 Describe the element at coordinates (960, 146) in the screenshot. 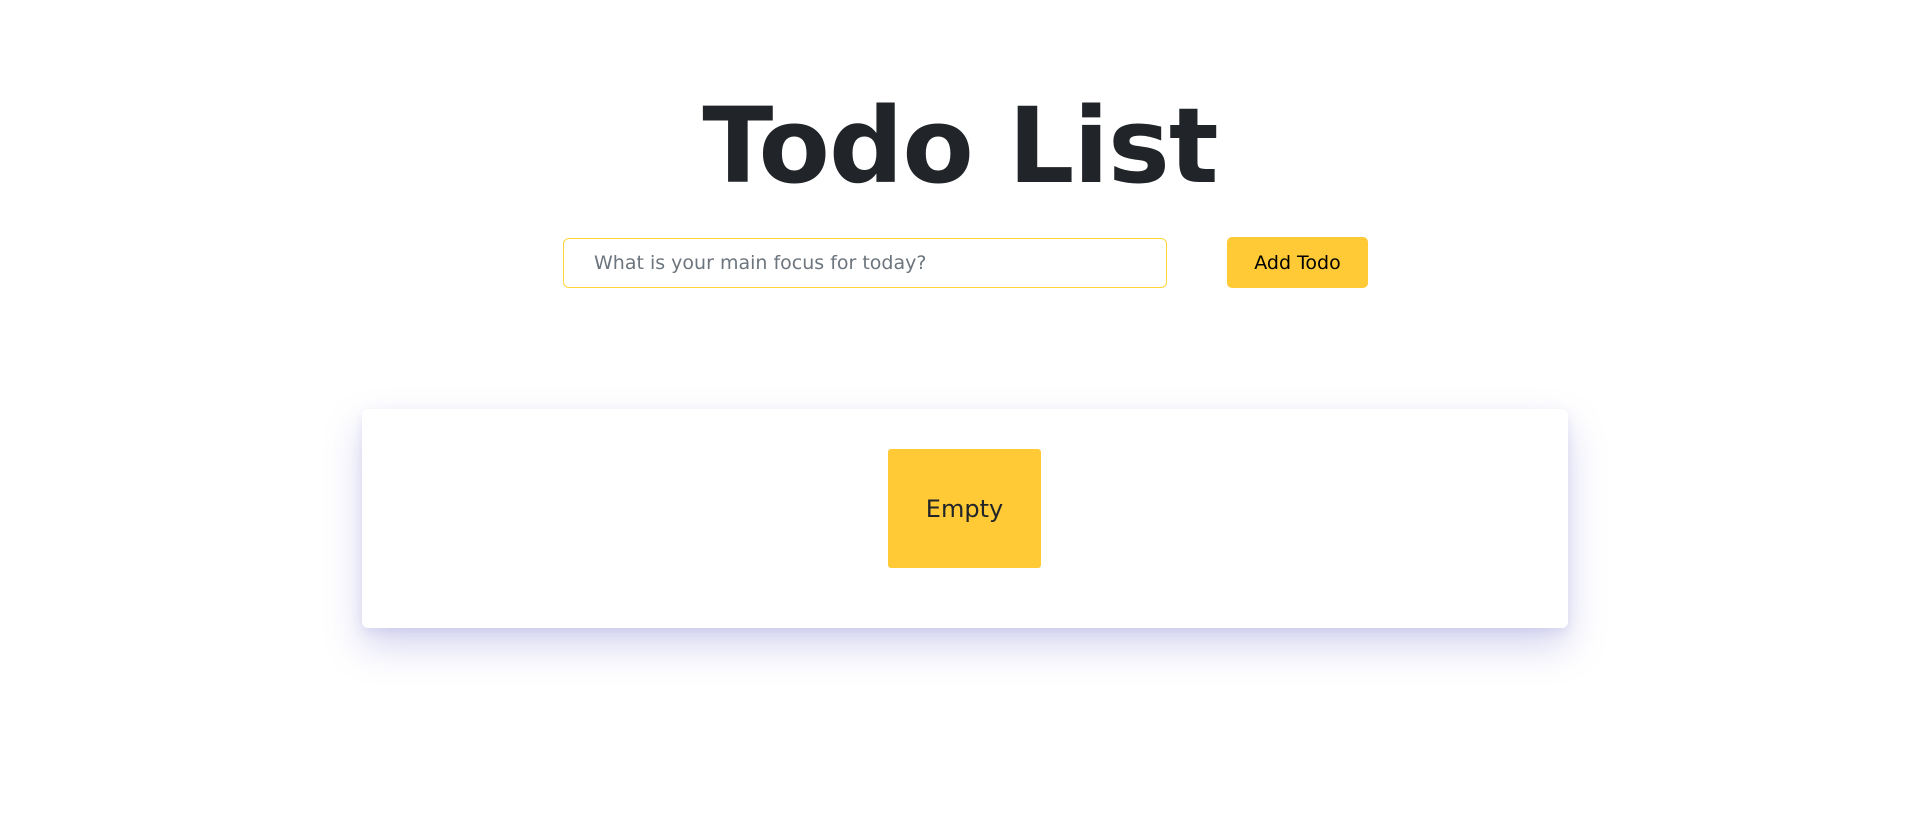

I see `page-title: Todo List` at that location.